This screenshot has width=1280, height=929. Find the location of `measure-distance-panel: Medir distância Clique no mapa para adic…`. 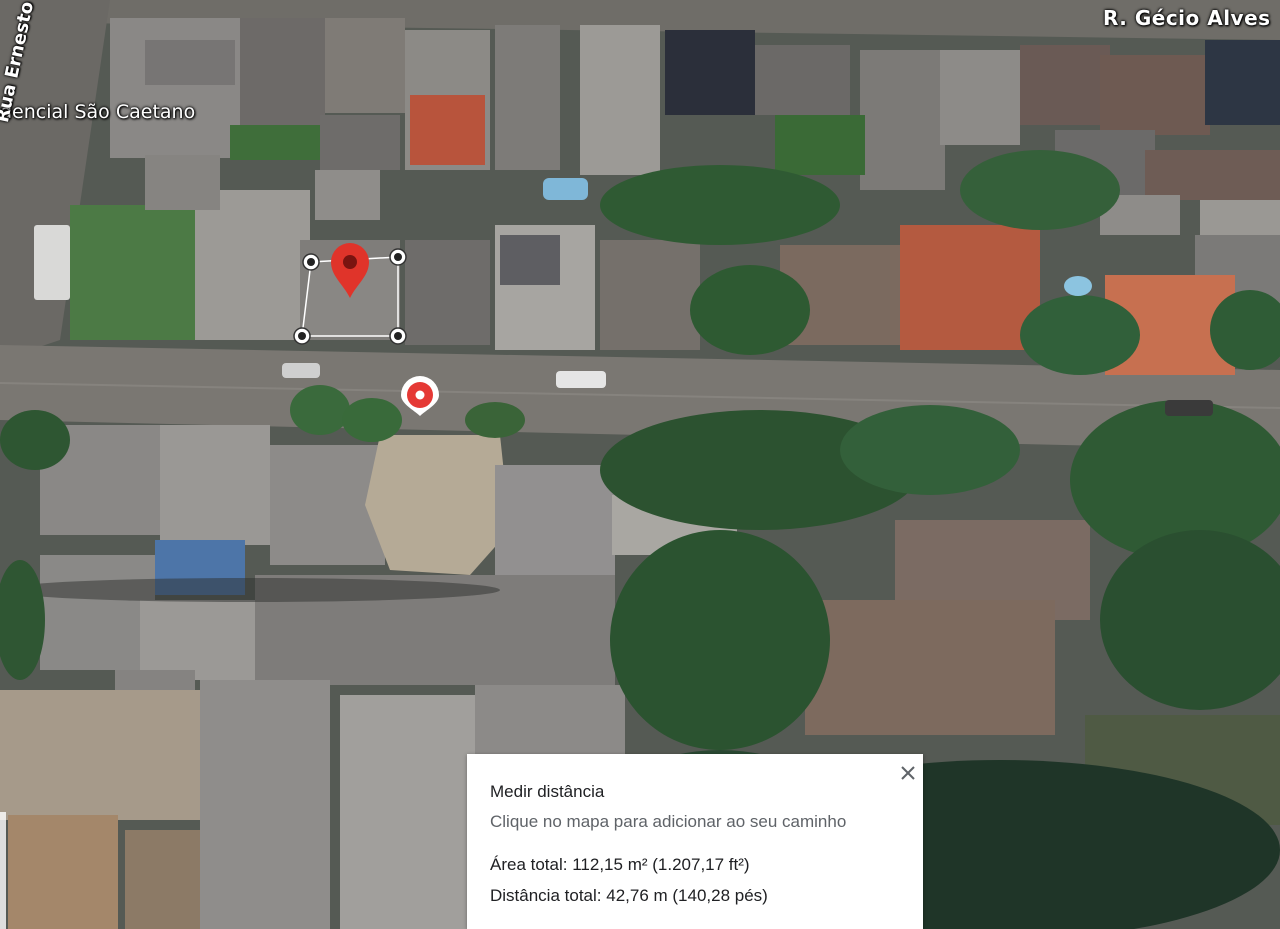

measure-distance-panel: Medir distância Clique no mapa para adic… is located at coordinates (695, 841).